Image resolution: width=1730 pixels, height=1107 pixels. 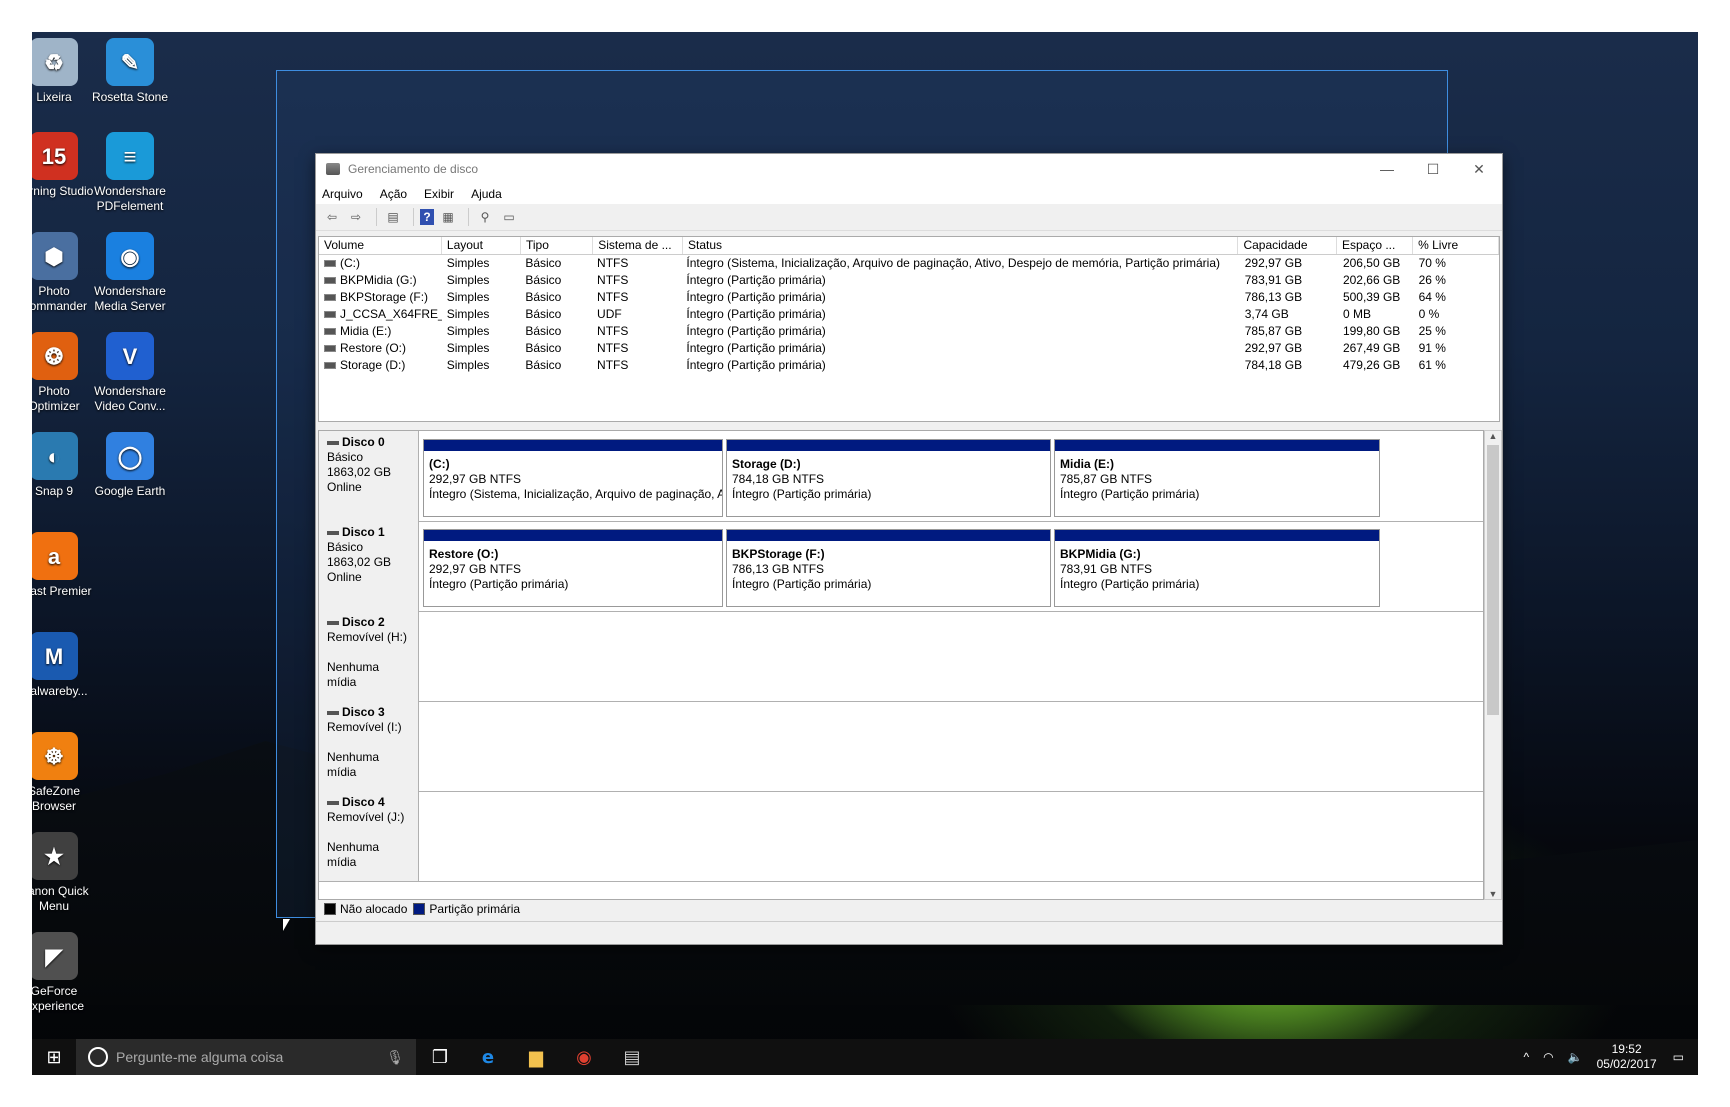 What do you see at coordinates (63, 465) in the screenshot?
I see `desktop-icon: ◐ Snap 9` at bounding box center [63, 465].